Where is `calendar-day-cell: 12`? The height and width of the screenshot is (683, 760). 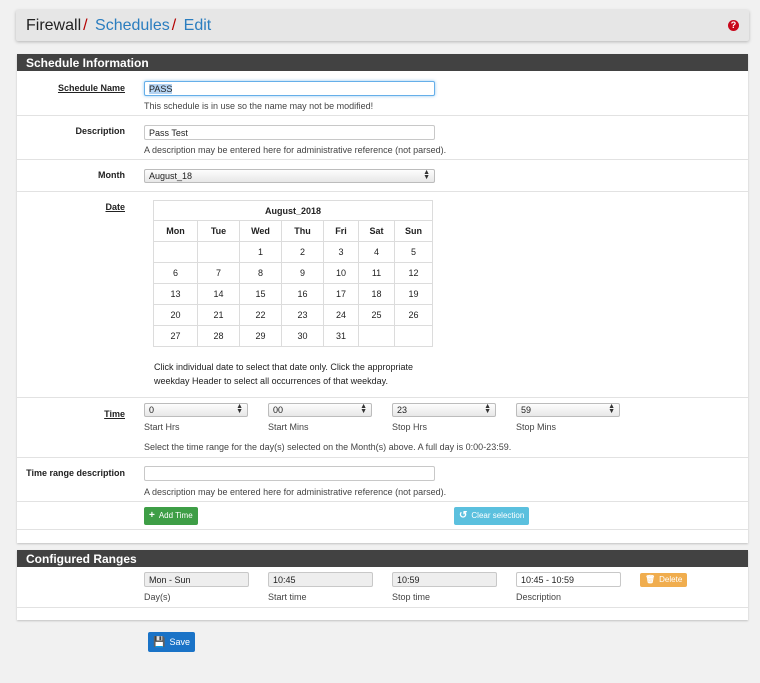 calendar-day-cell: 12 is located at coordinates (413, 273).